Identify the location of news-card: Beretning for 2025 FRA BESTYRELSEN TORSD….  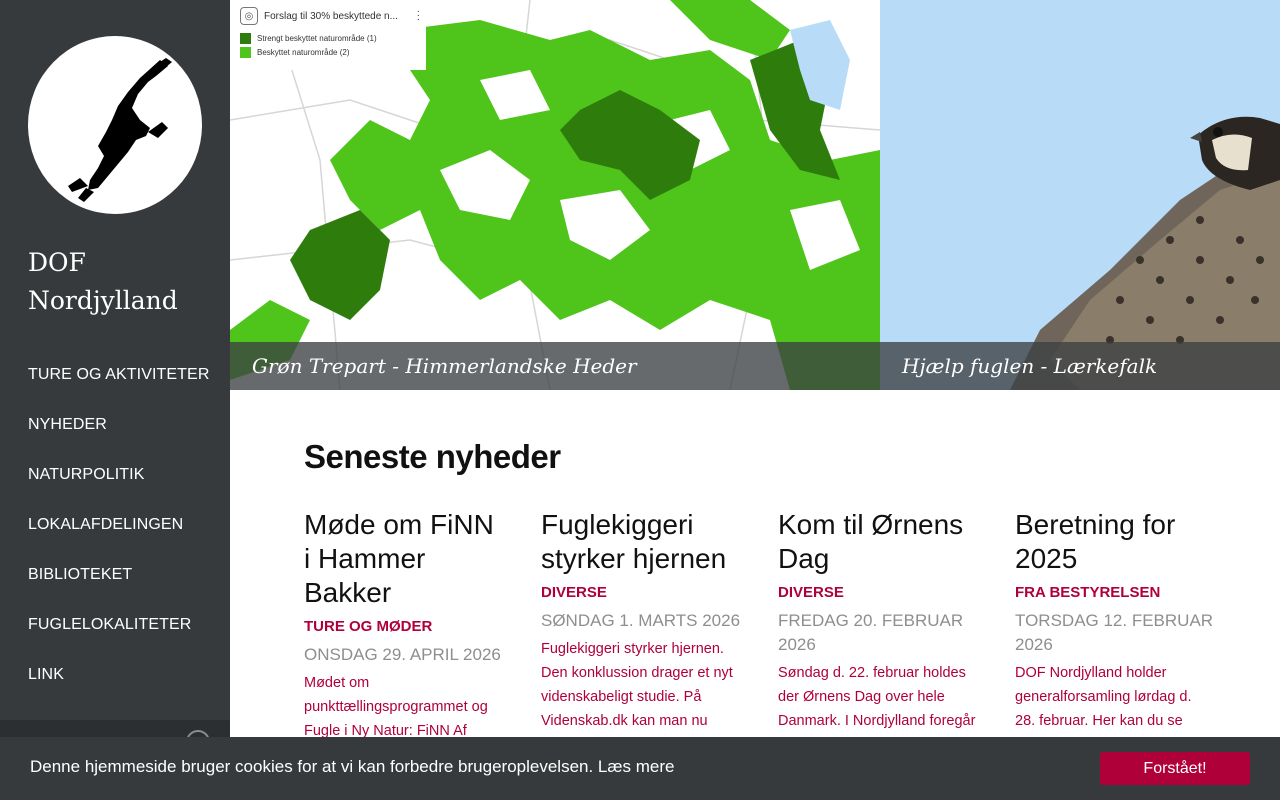
(1115, 620).